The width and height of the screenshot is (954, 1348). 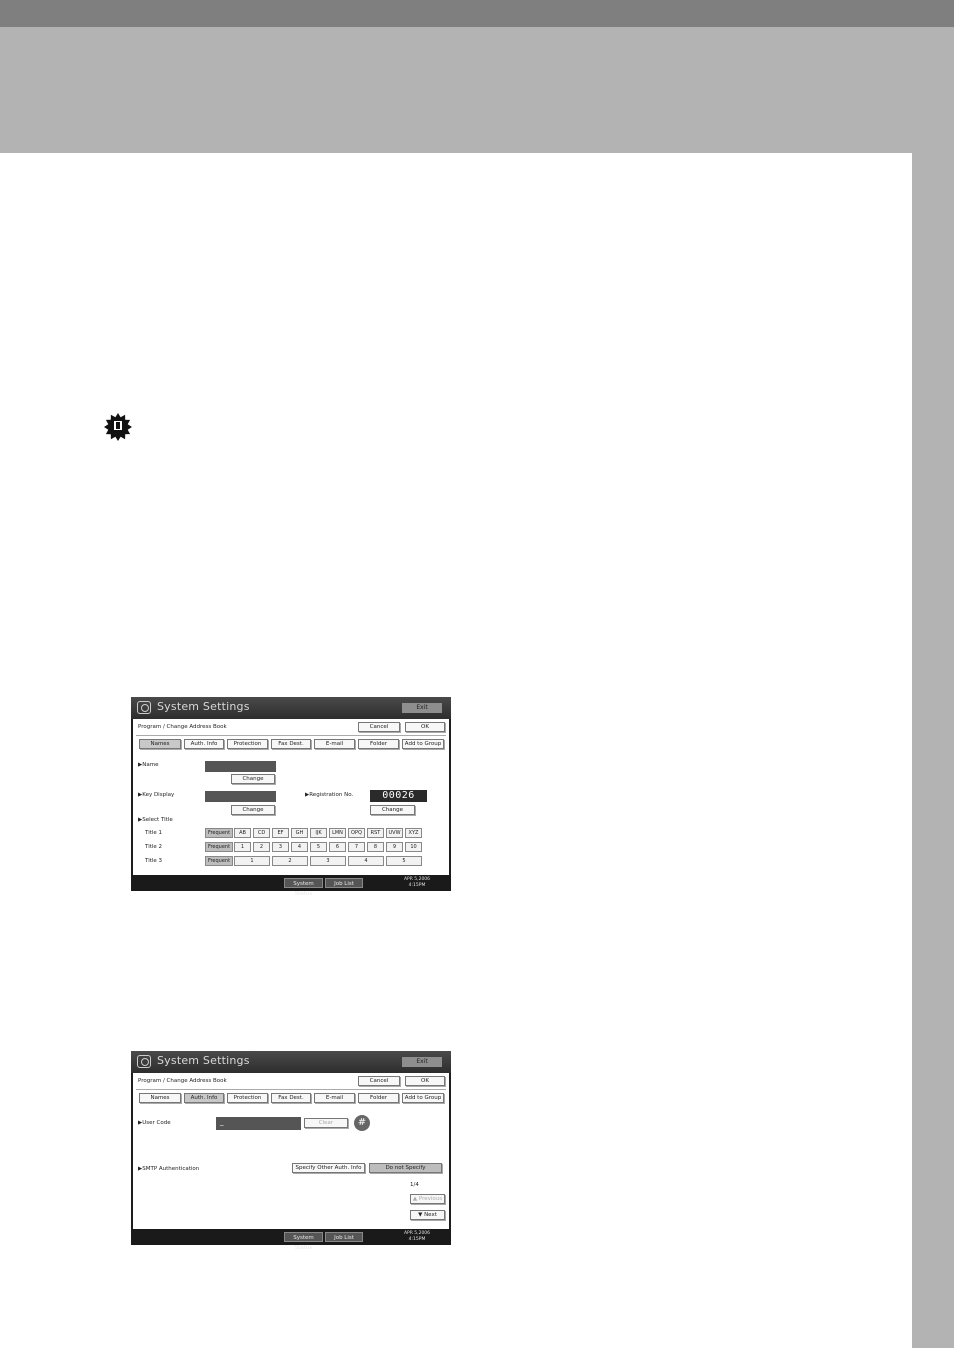 I want to click on header-top-strip, so click(x=477, y=13).